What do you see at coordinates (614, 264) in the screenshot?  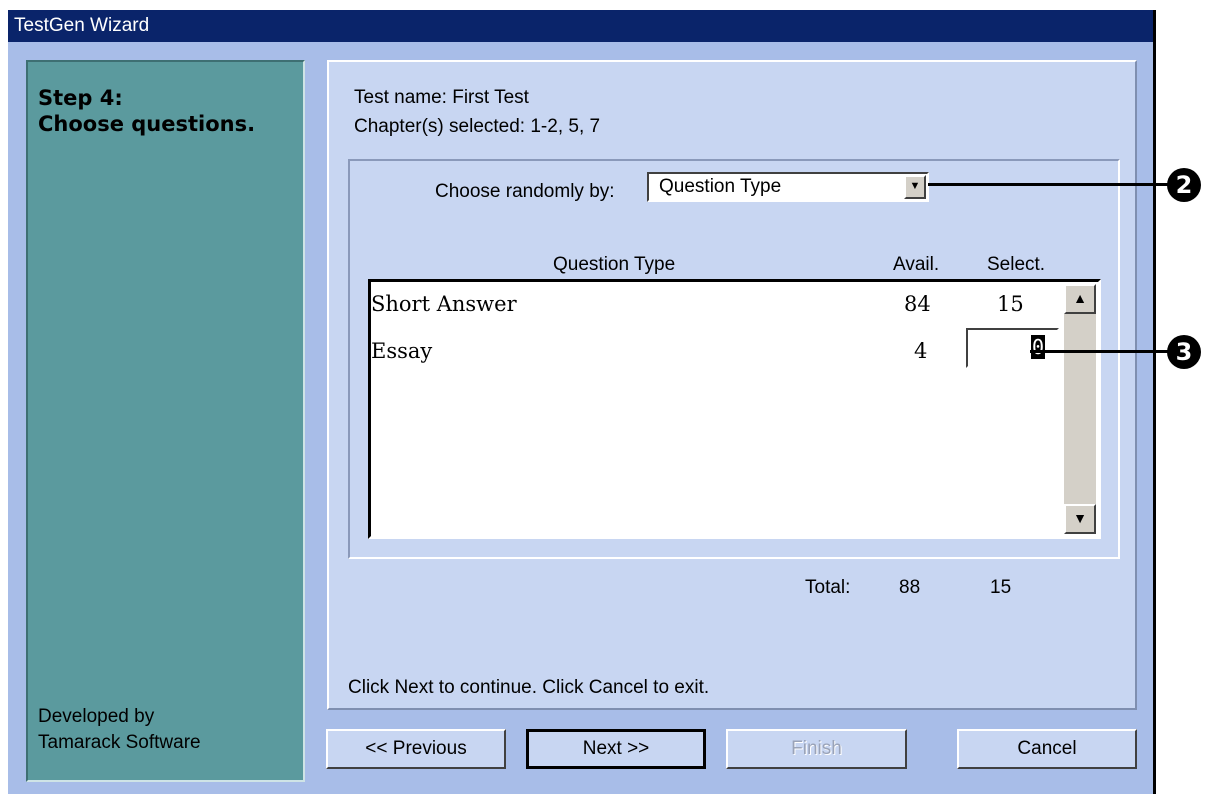 I see `header-question-type: Question Type` at bounding box center [614, 264].